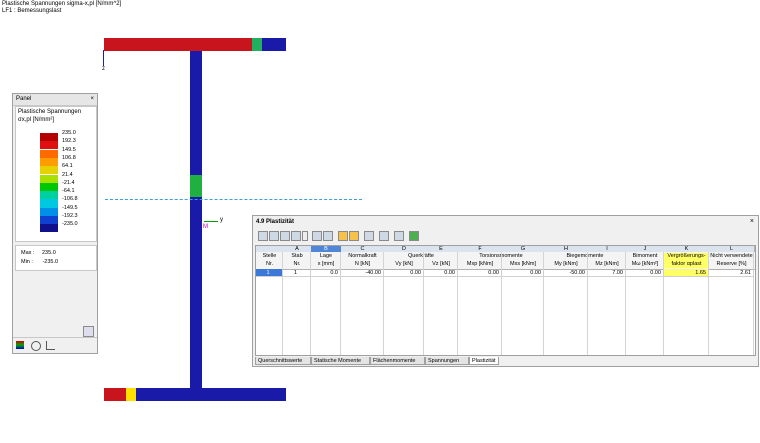  What do you see at coordinates (607, 264) in the screenshot?
I see `column-subheader: Mz [kNm]` at bounding box center [607, 264].